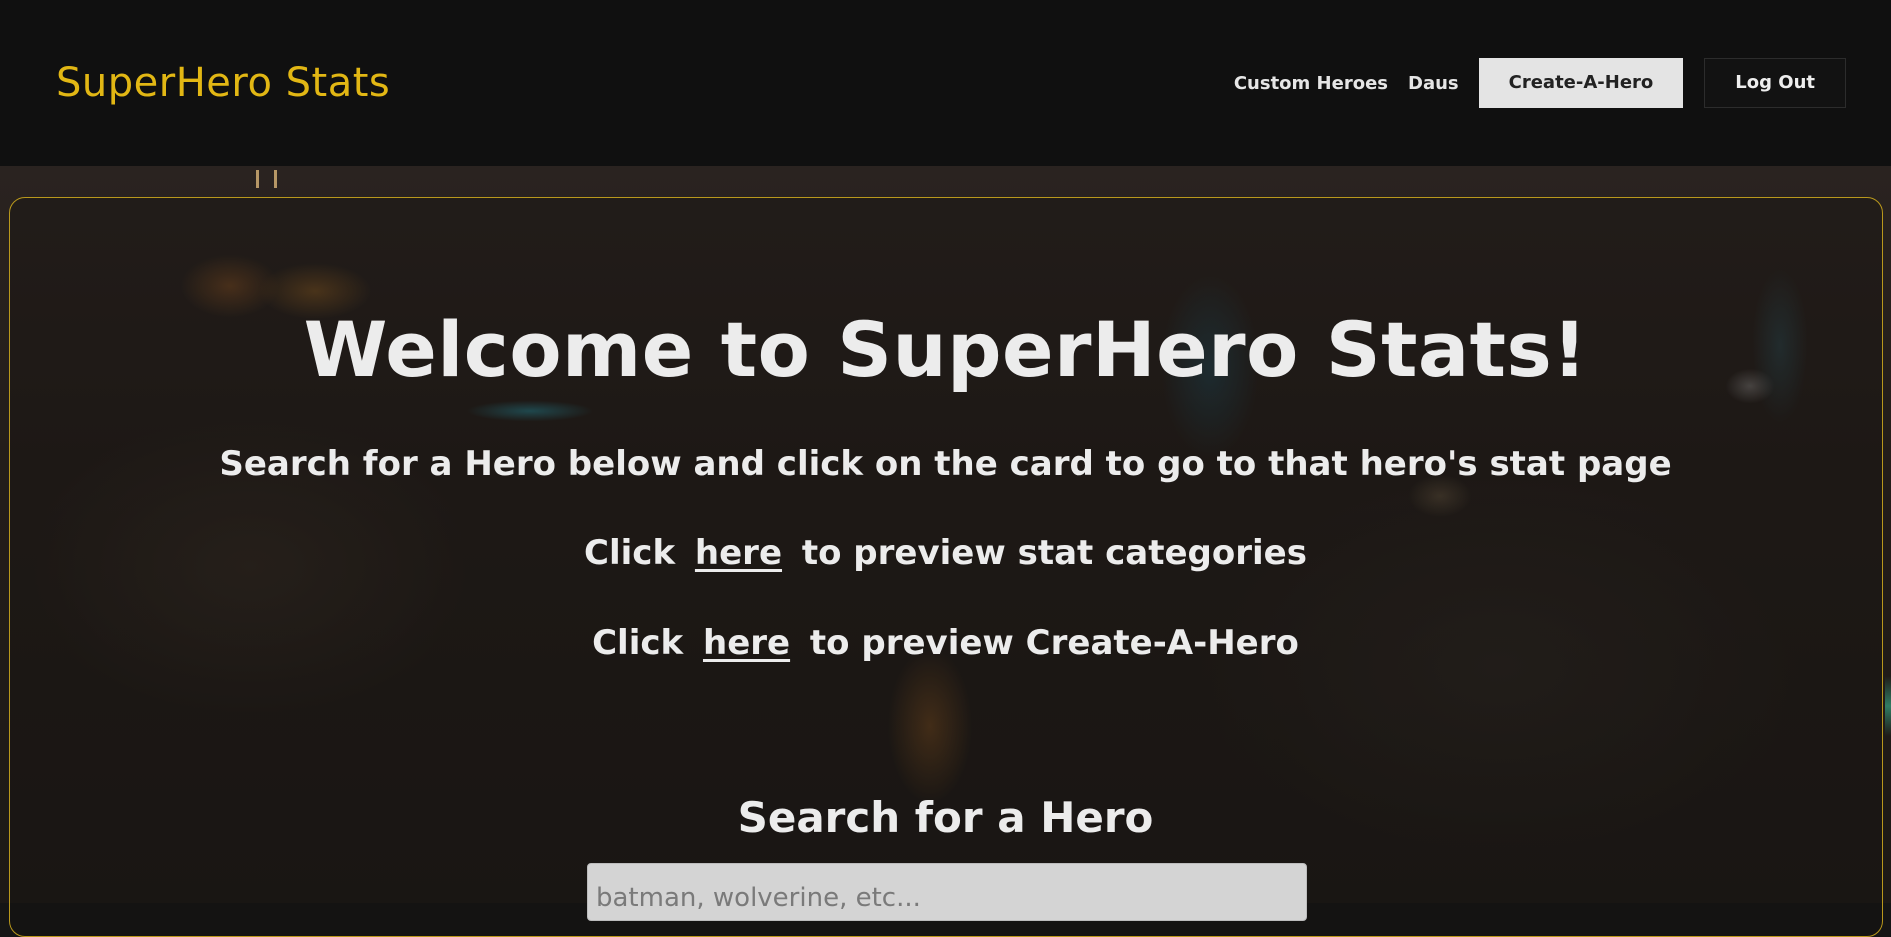 This screenshot has width=1891, height=937. Describe the element at coordinates (1311, 83) in the screenshot. I see `nav-link-custom-heroes: Custom Heroes` at that location.